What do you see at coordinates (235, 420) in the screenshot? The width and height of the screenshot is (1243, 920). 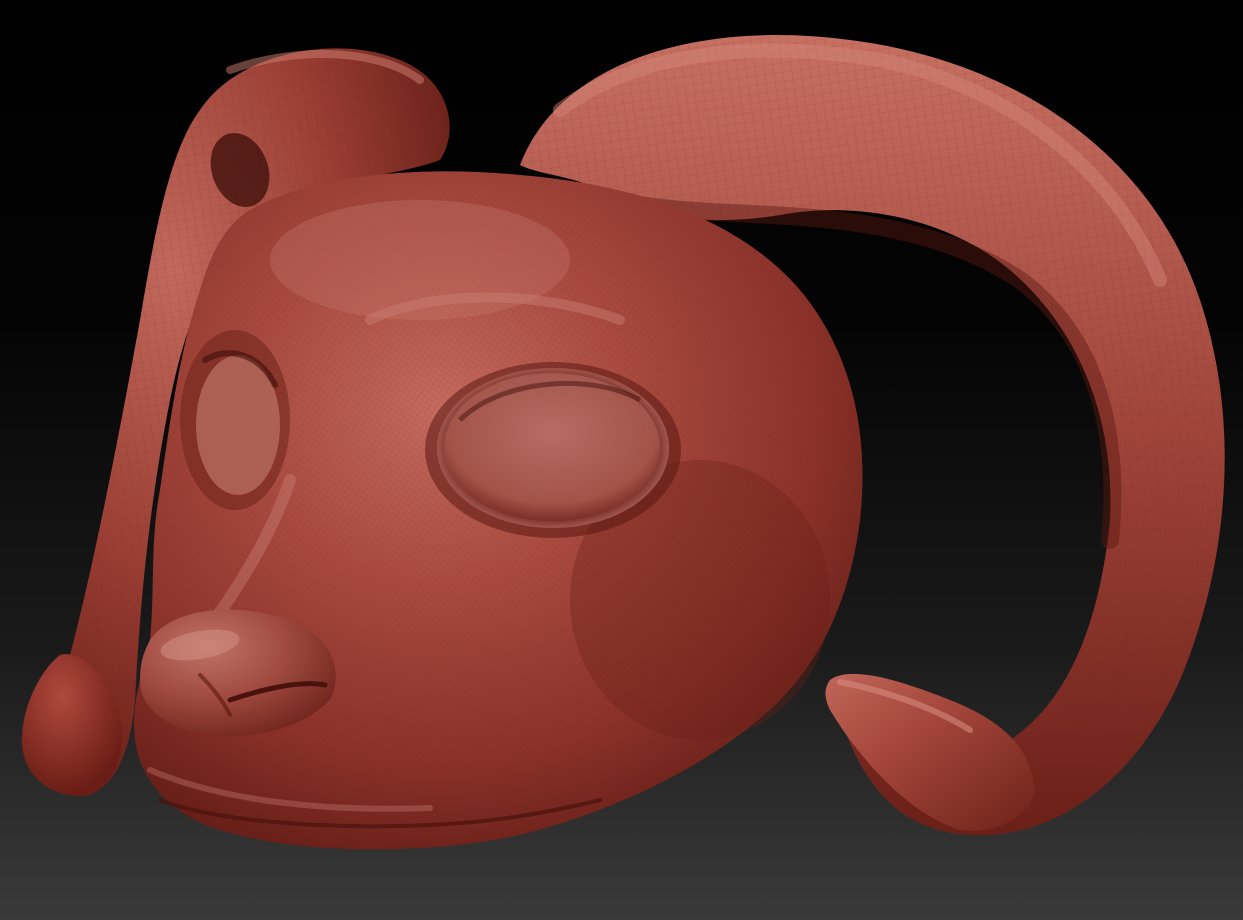 I see `far-eye-socket` at bounding box center [235, 420].